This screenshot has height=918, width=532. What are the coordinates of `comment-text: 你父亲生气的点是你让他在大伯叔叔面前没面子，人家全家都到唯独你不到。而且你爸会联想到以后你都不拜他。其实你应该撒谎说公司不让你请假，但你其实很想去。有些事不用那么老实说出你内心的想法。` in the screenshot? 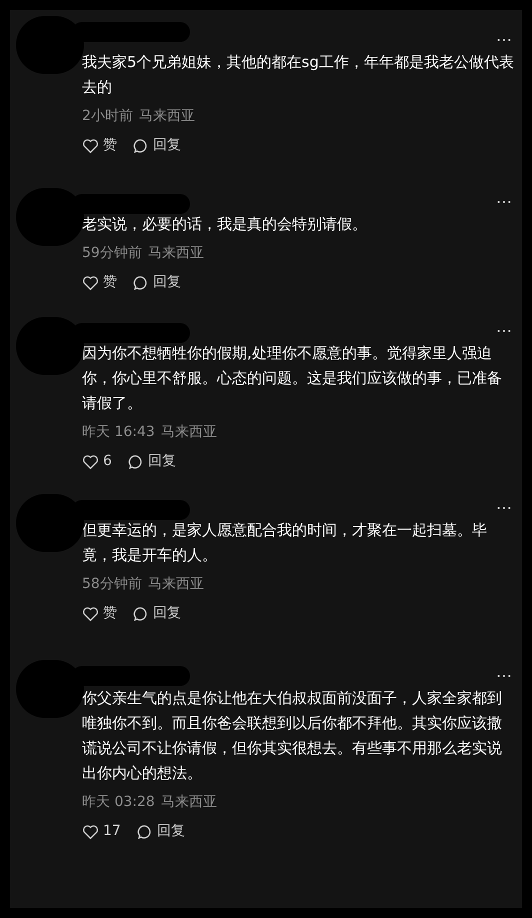 It's located at (292, 736).